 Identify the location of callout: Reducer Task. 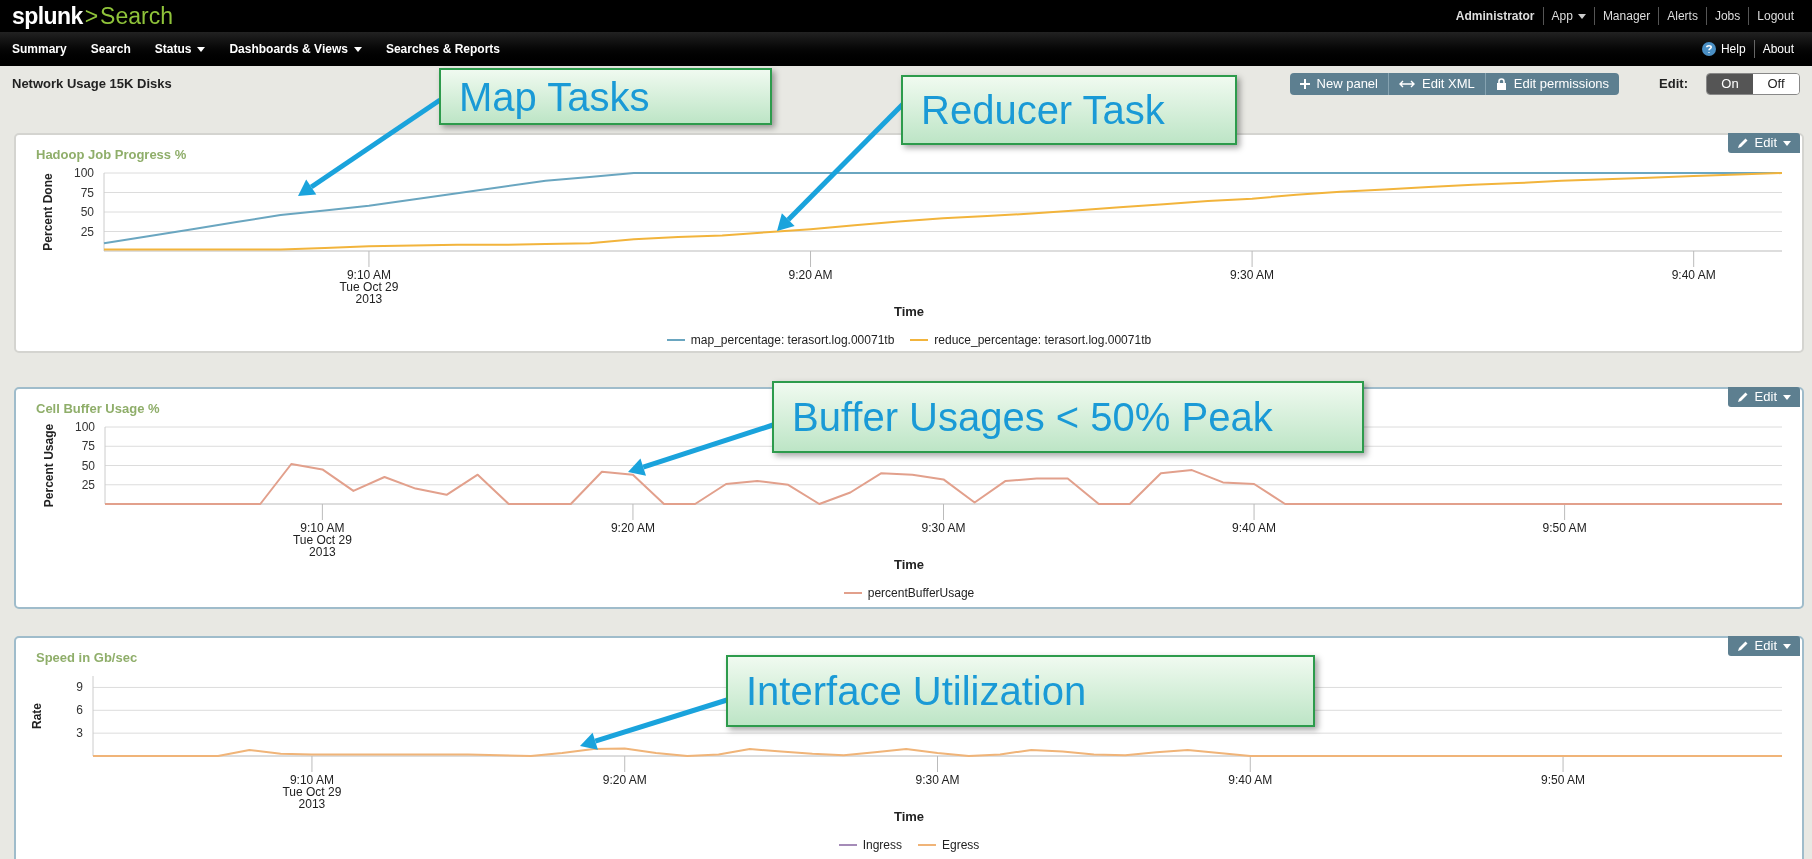
(1069, 110).